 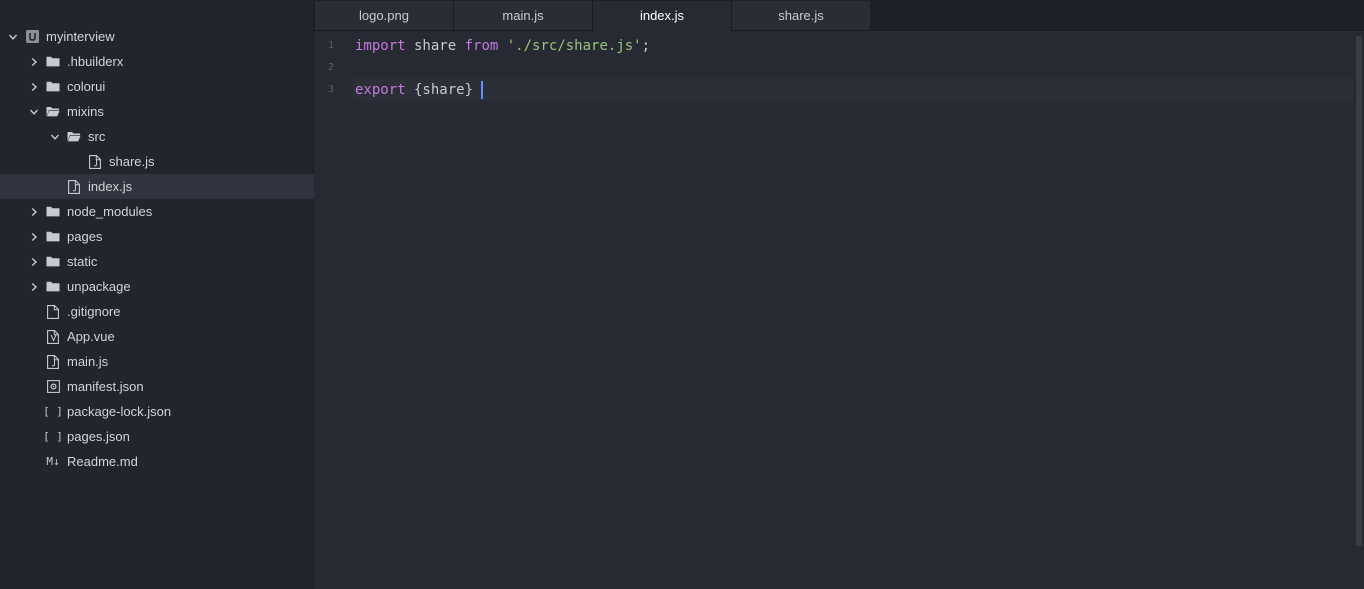 I want to click on tab-bar: logo.png main.js index.js share.js, so click(x=839, y=15).